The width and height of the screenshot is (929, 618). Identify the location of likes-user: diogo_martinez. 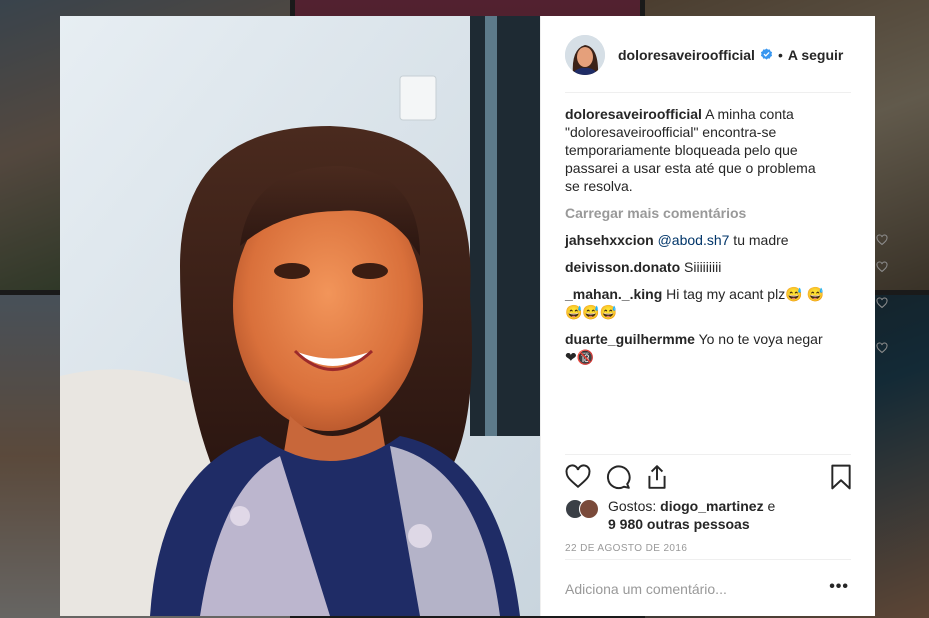
(711, 506).